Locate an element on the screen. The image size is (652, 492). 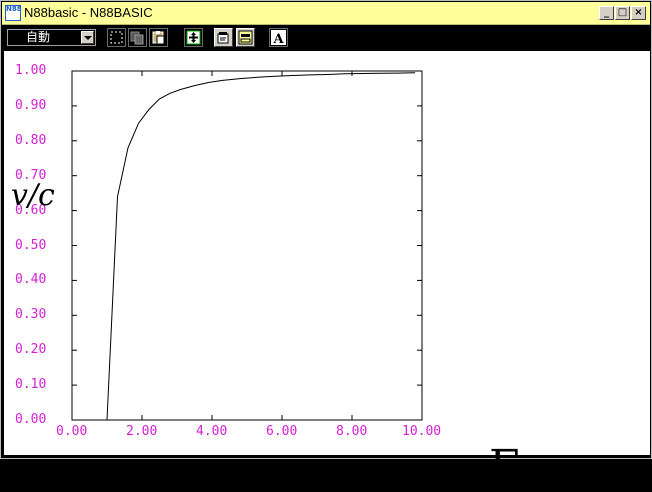
copy-icon is located at coordinates (137, 38).